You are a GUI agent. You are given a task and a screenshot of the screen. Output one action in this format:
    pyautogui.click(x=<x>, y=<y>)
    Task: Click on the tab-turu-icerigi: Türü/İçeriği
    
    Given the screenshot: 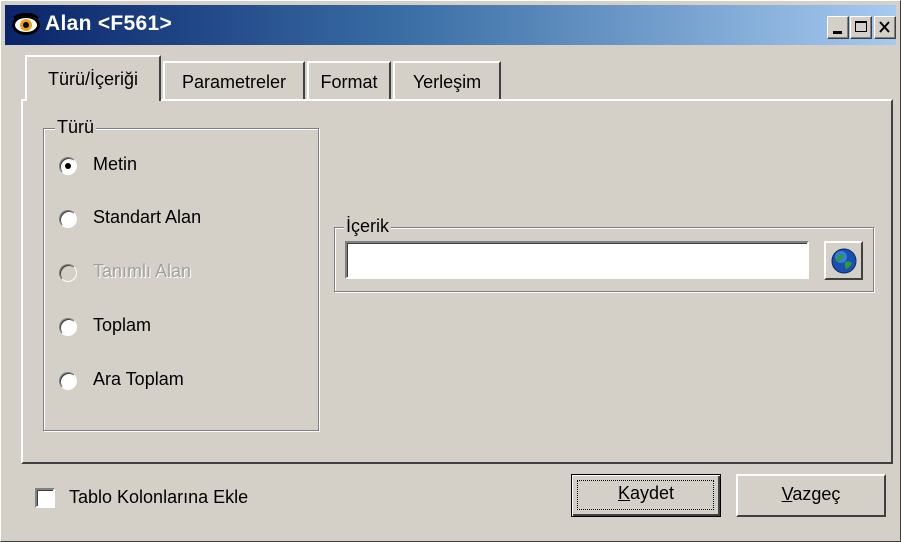 What is the action you would take?
    pyautogui.click(x=93, y=80)
    